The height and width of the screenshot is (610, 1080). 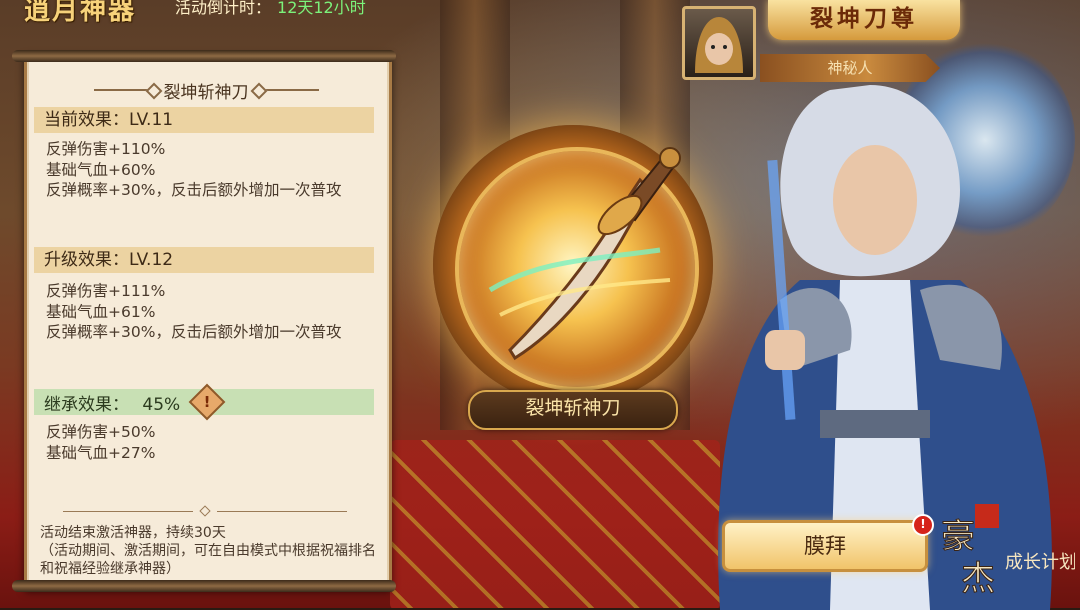 I want to click on character-name-plate: 神秘人, so click(x=850, y=68).